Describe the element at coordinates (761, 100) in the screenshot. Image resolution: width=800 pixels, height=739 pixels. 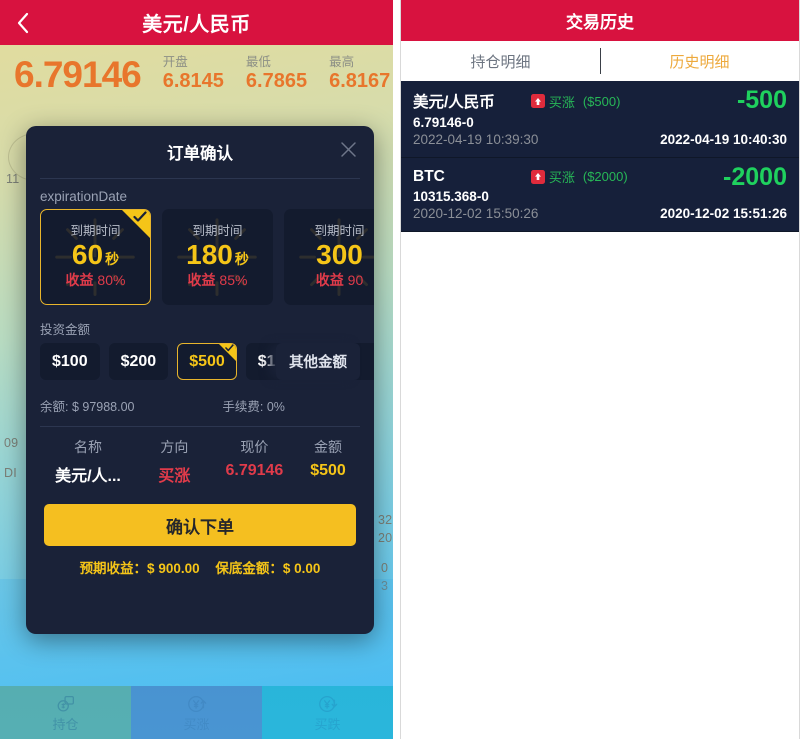
I see `history-pnl: -500` at that location.